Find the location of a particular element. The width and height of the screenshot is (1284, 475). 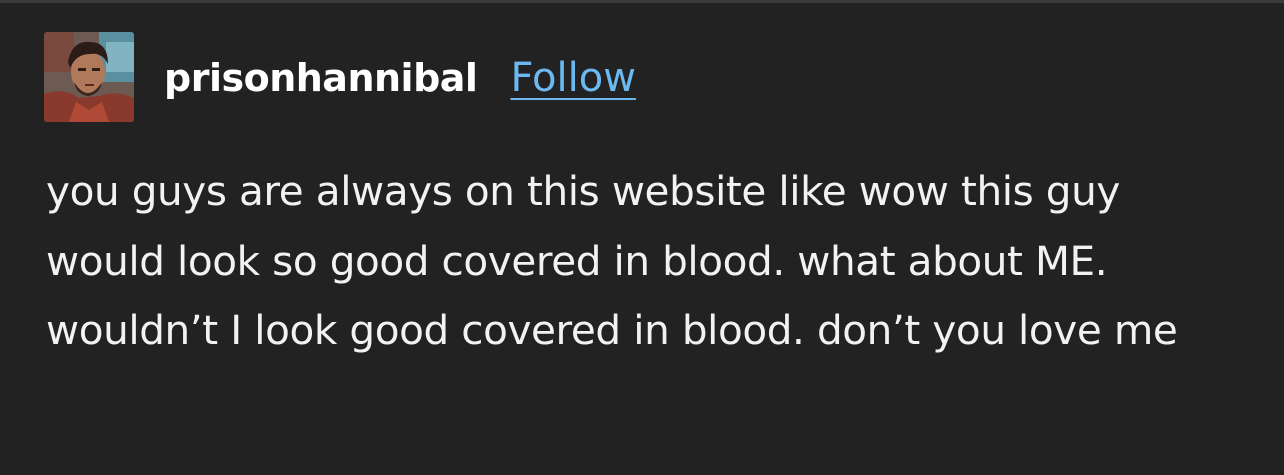

avatar-illustrated-man-icon is located at coordinates (89, 77).